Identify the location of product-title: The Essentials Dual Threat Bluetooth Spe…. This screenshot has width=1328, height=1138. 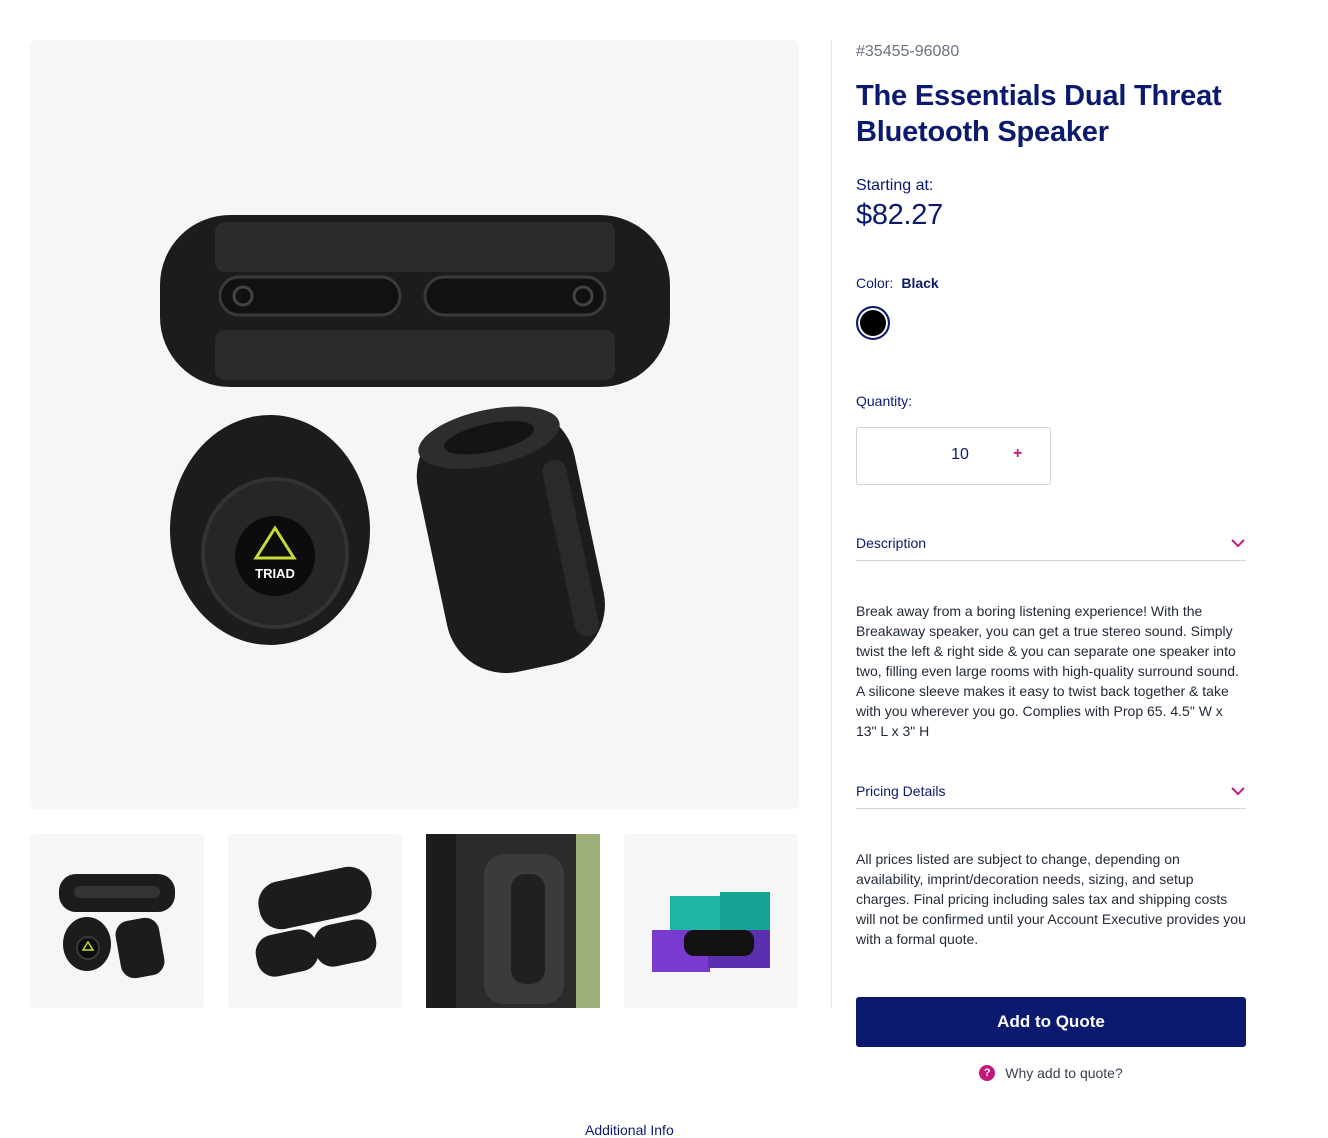
(1039, 114).